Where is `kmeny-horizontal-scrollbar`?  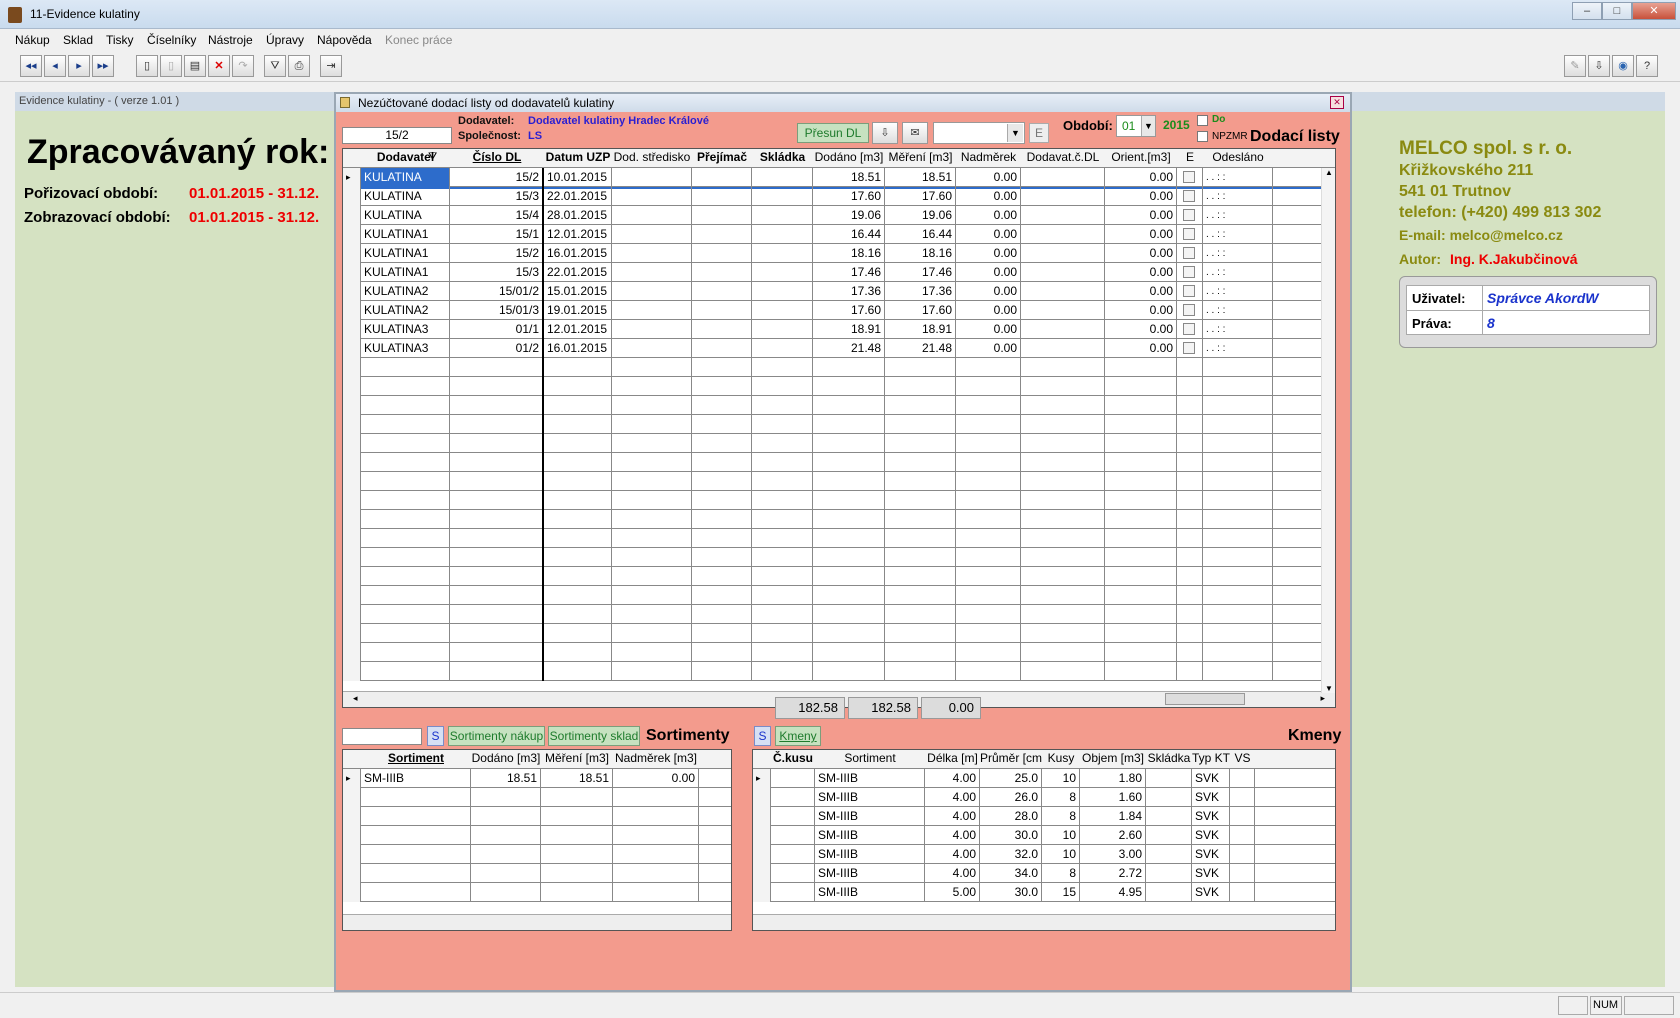
kmeny-horizontal-scrollbar is located at coordinates (1044, 922).